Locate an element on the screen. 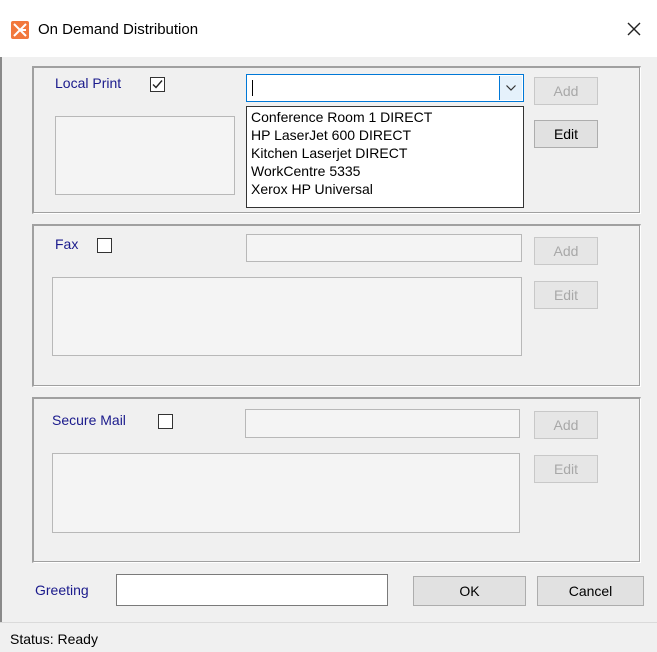  local-print-edit-button: Edit is located at coordinates (566, 134).